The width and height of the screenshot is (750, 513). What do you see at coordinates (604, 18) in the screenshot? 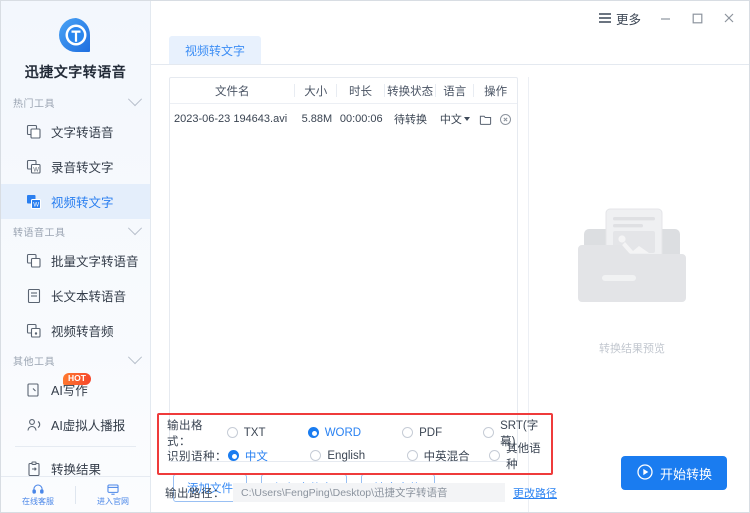
I see `hamburger-icon` at bounding box center [604, 18].